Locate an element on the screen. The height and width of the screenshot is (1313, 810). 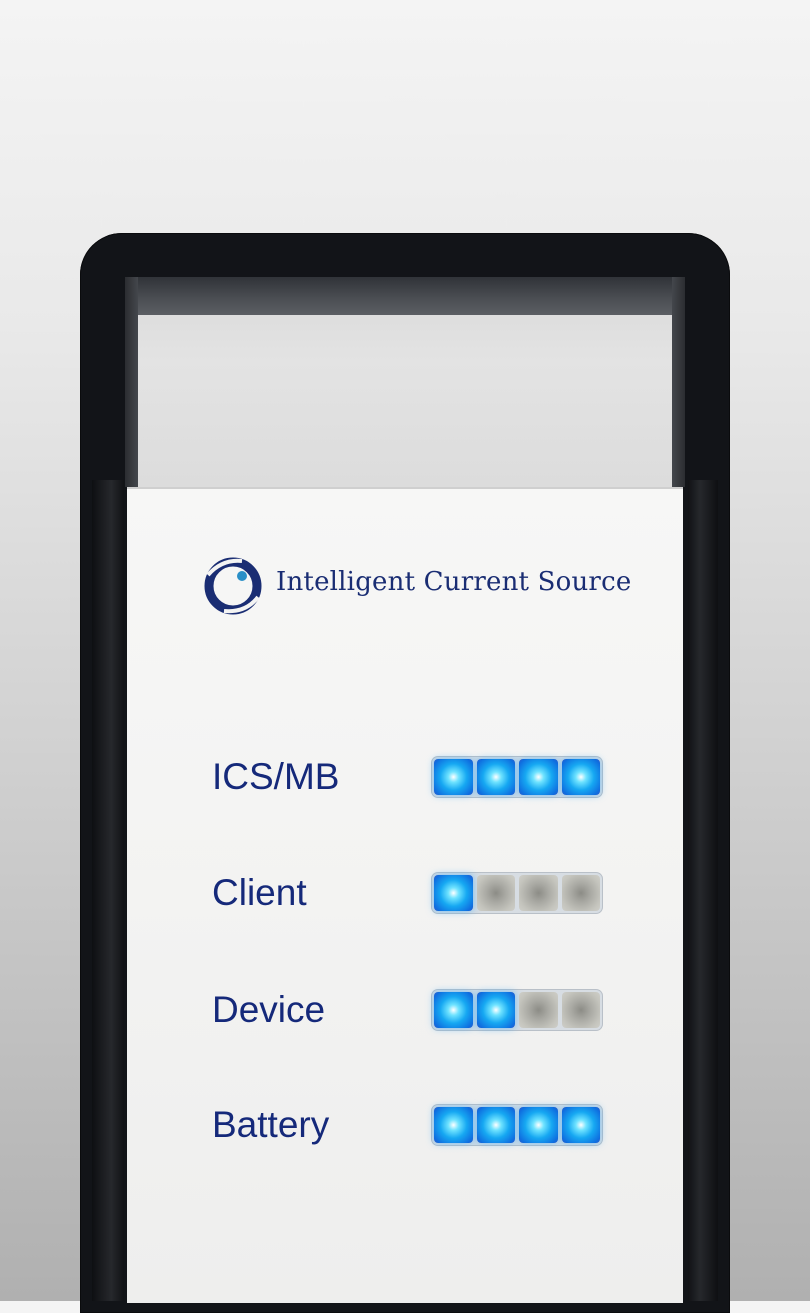
status-label: Client is located at coordinates (259, 892).